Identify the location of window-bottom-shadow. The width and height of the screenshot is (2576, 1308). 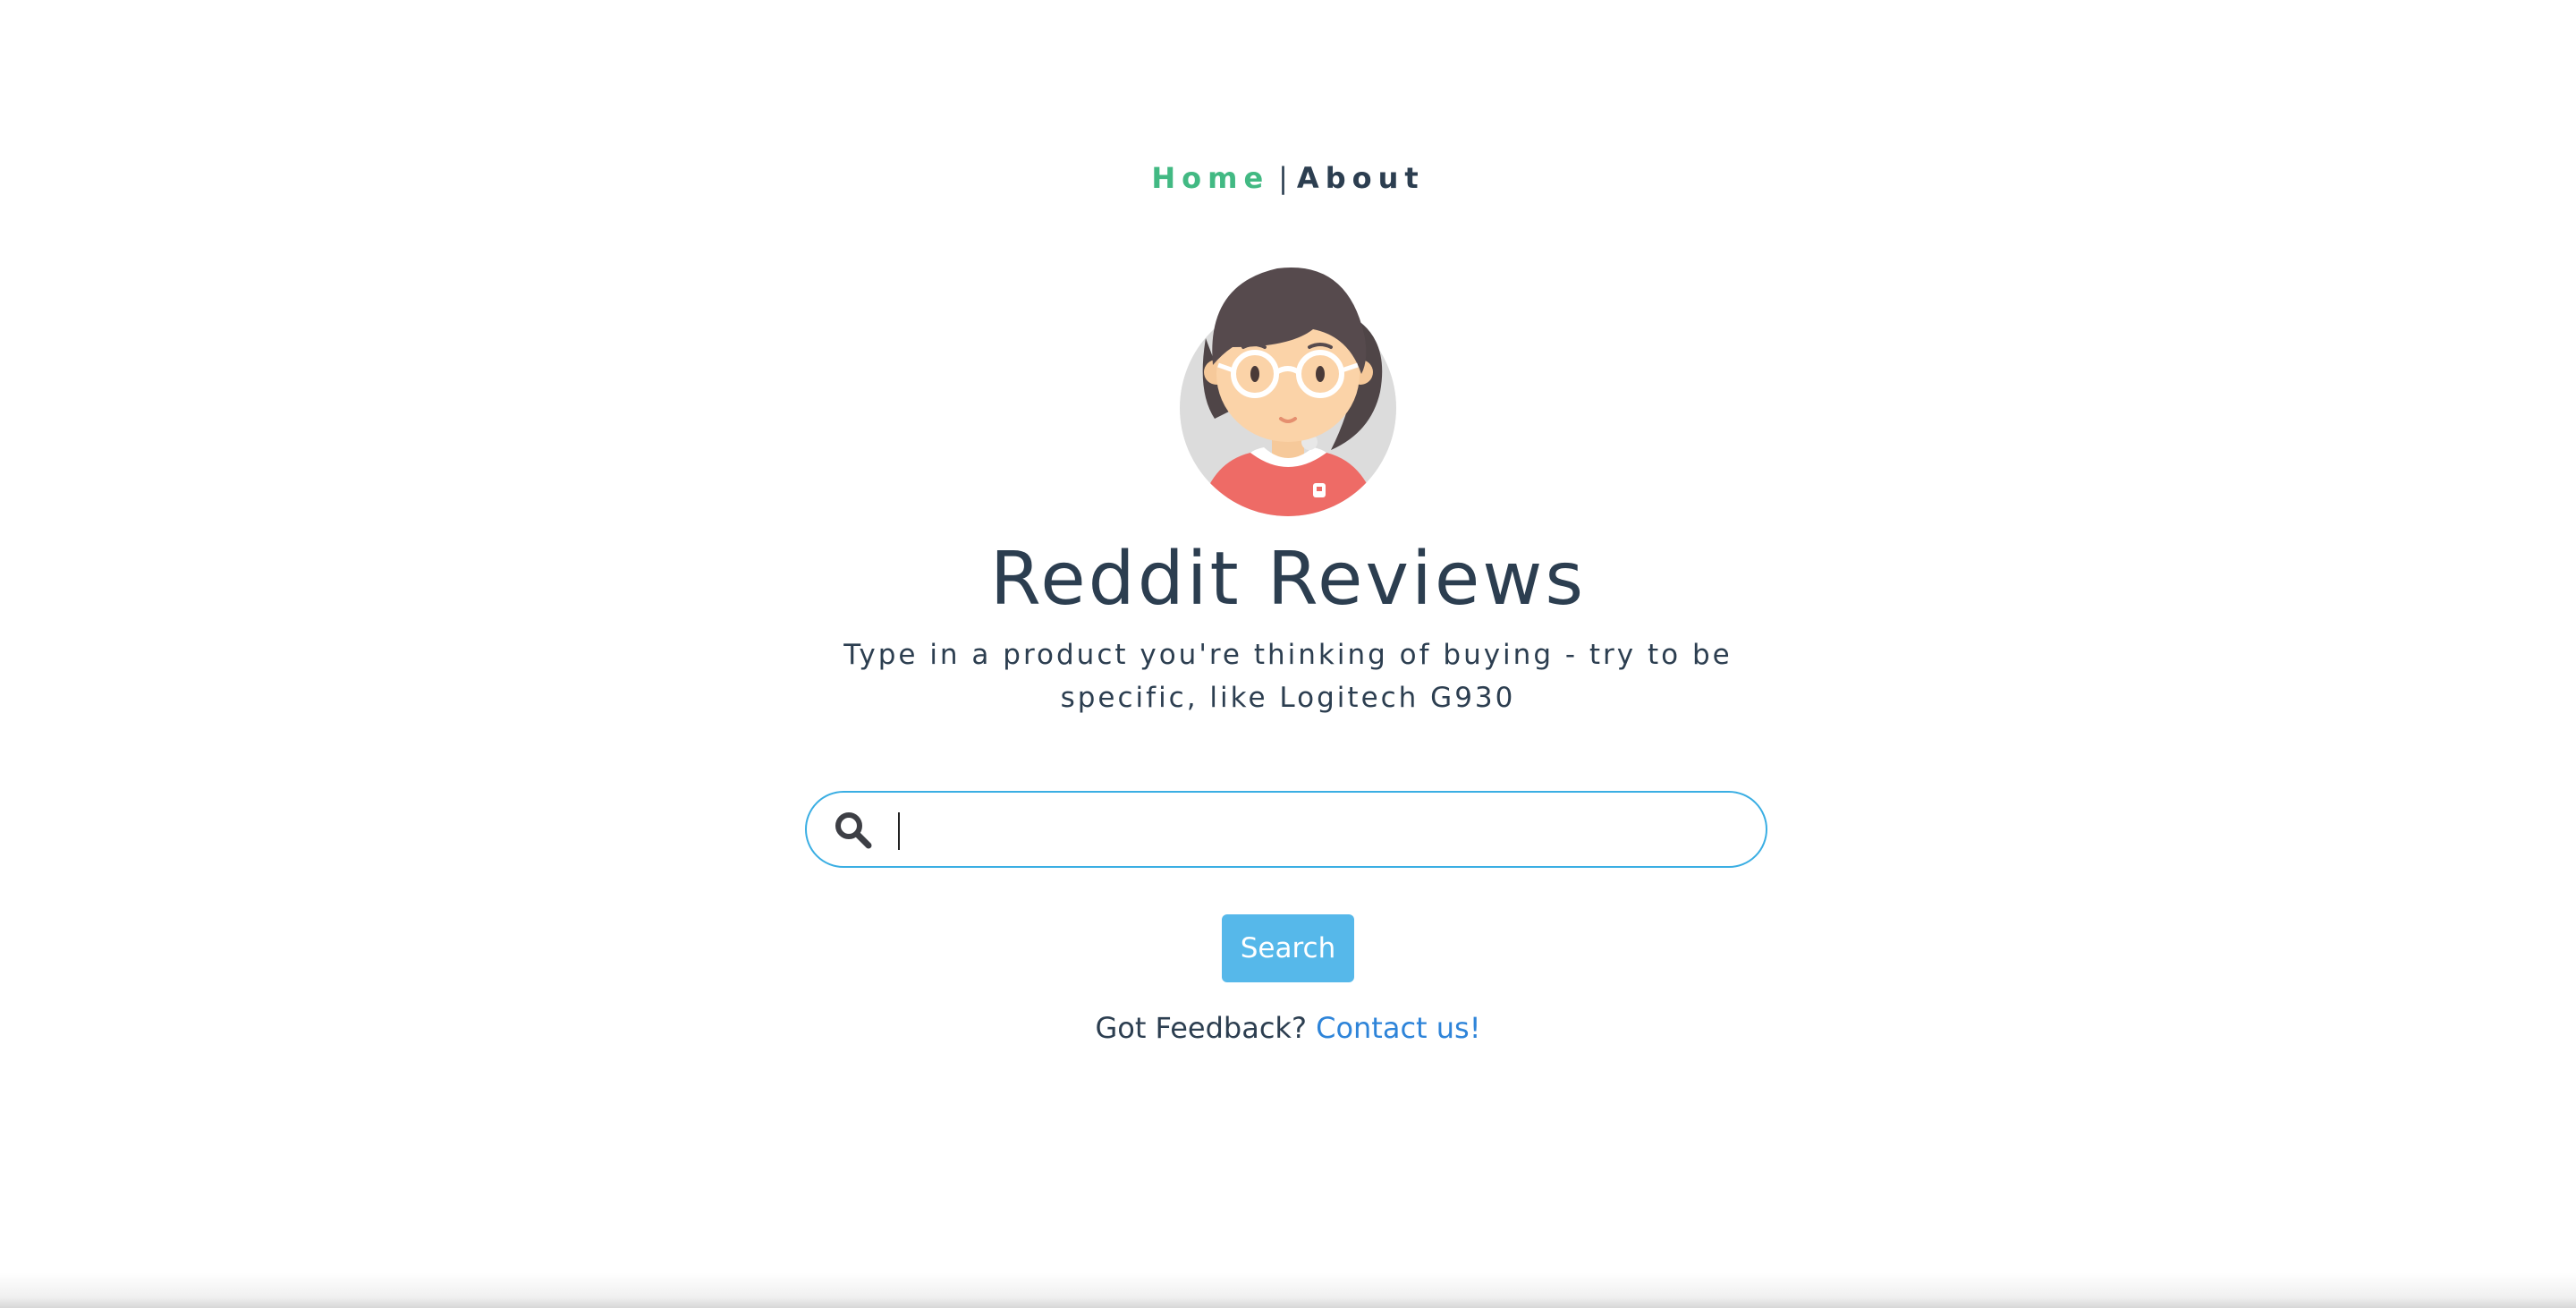
(1288, 1290).